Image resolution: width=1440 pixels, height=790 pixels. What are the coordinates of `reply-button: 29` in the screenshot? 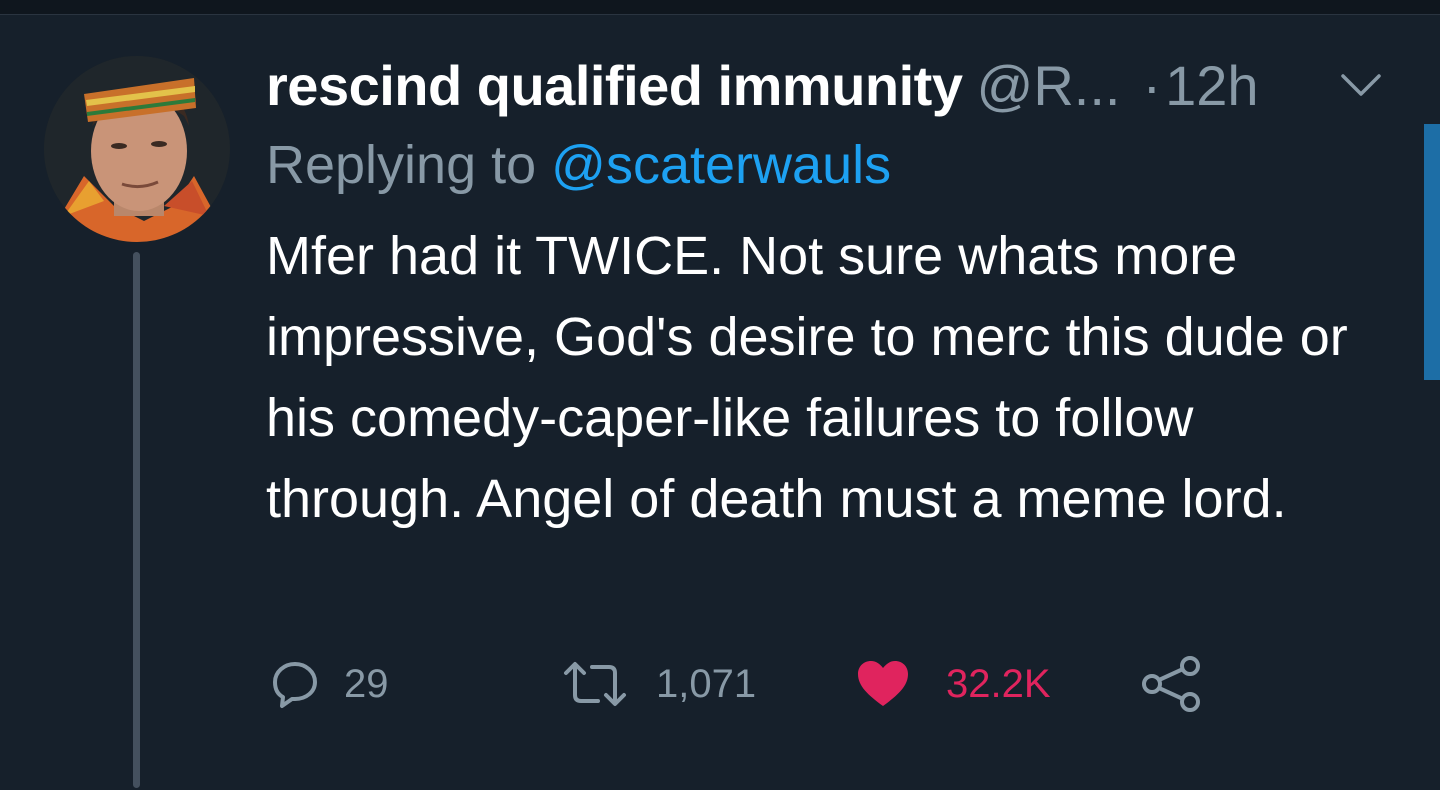 It's located at (329, 684).